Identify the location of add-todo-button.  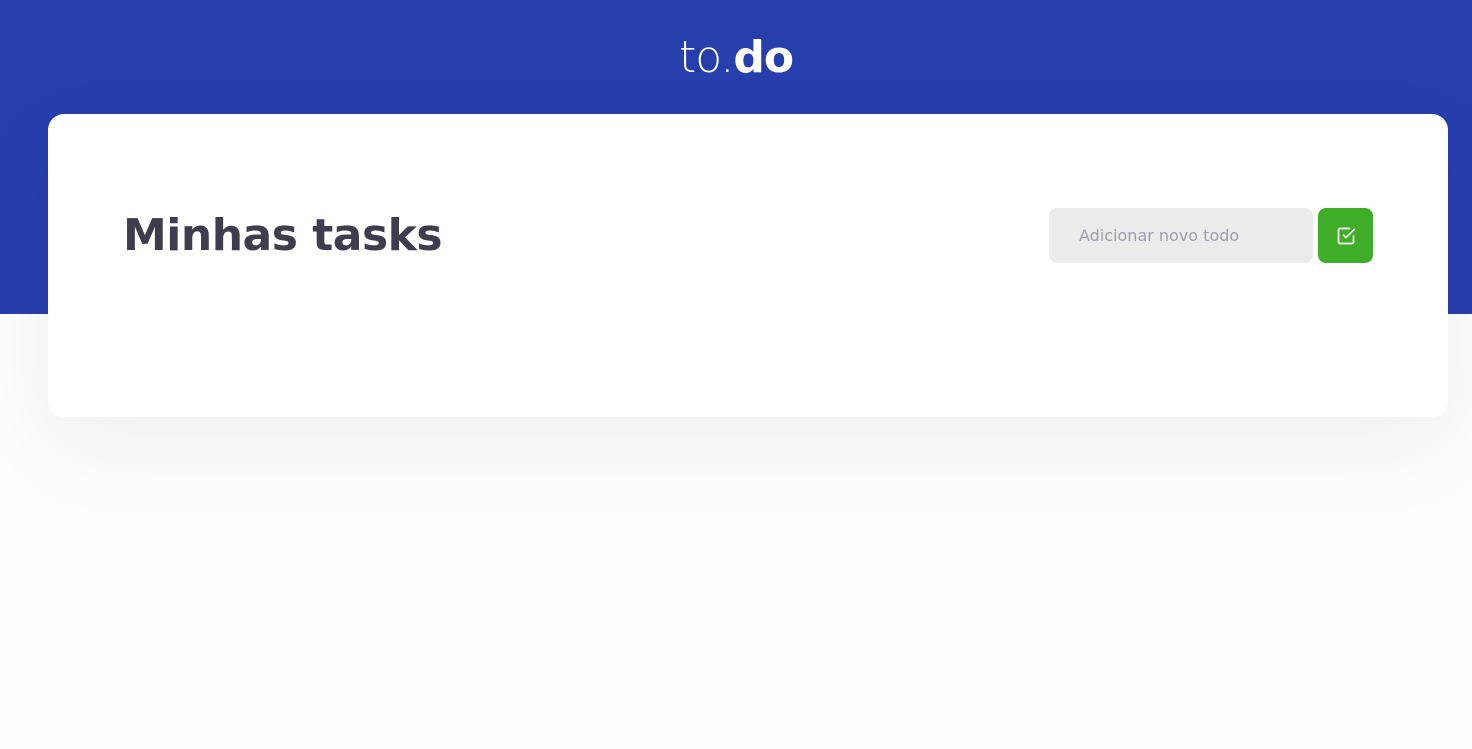
(1345, 235).